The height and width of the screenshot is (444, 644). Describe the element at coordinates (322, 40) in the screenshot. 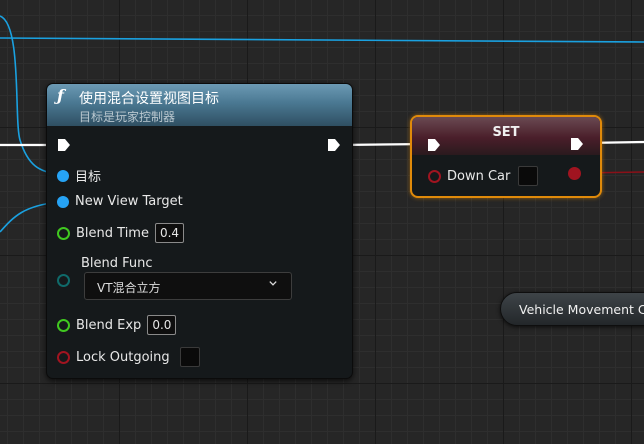

I see `object-wire-top` at that location.